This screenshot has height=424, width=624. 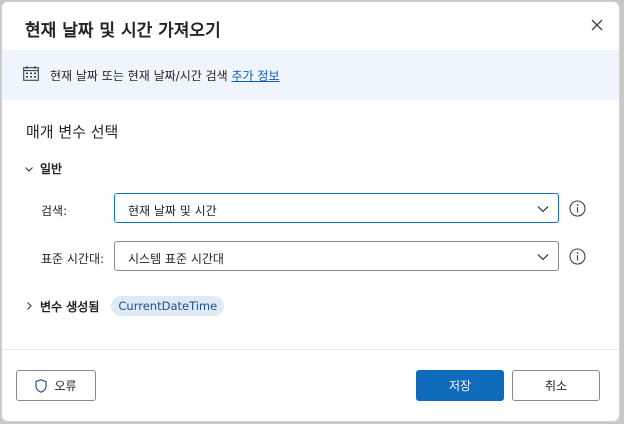 I want to click on timezone-value: 시스템 표준 시간대, so click(x=176, y=259).